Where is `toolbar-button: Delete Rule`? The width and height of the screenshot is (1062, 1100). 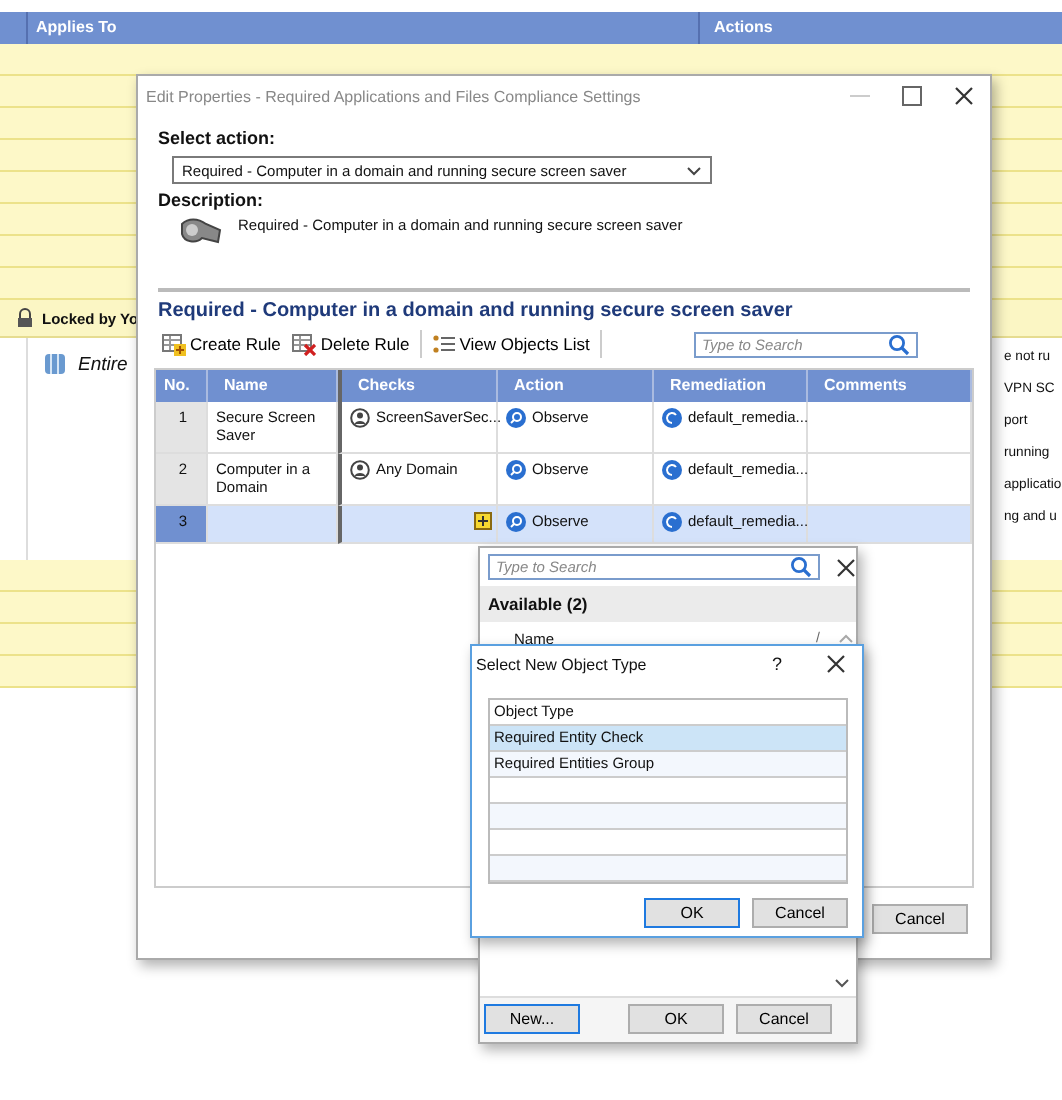 toolbar-button: Delete Rule is located at coordinates (351, 344).